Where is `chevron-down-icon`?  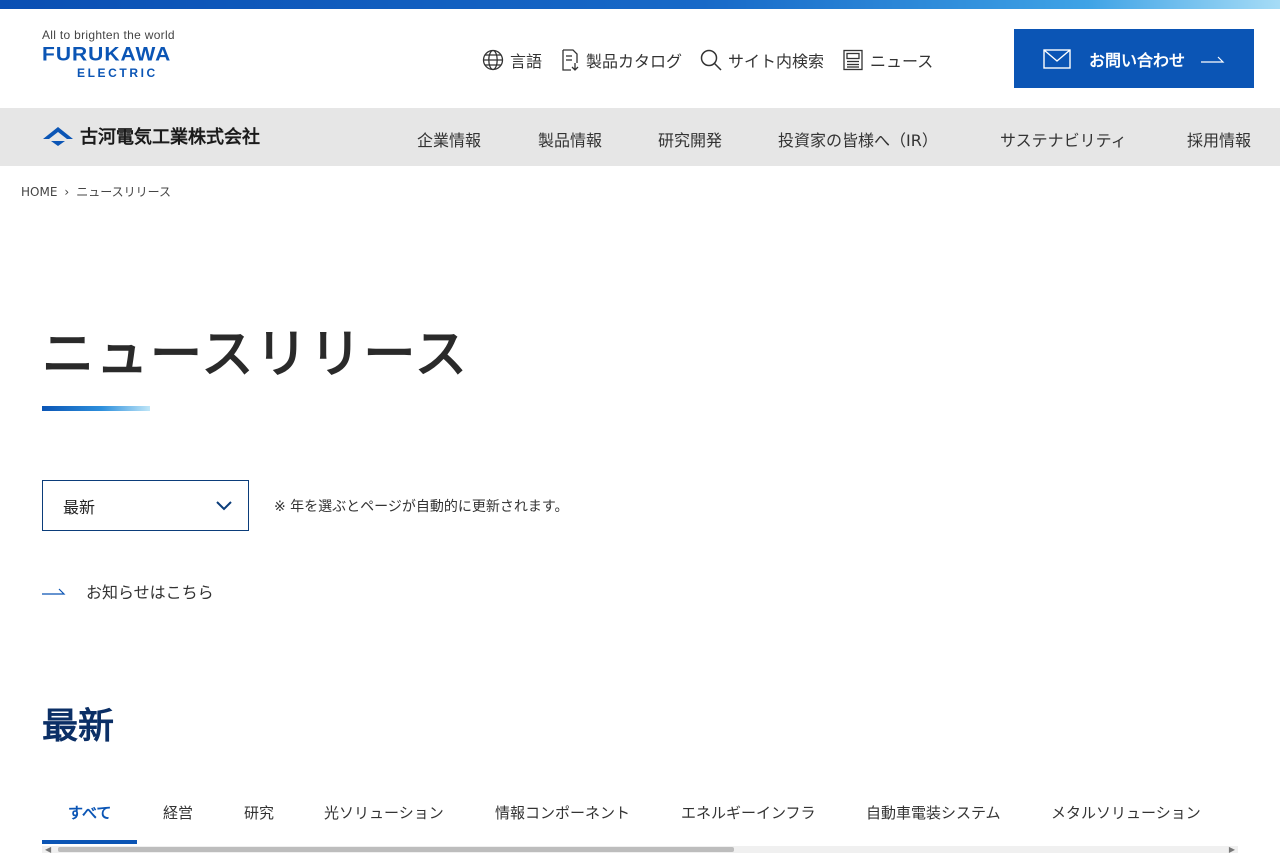 chevron-down-icon is located at coordinates (224, 505).